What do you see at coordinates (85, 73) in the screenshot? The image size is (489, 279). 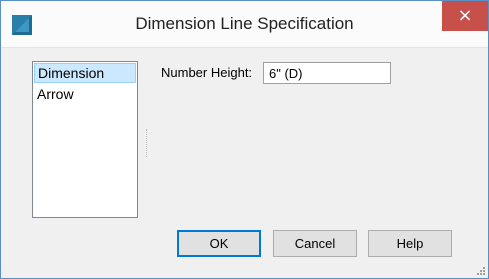 I see `list-item-dimension: Dimension` at bounding box center [85, 73].